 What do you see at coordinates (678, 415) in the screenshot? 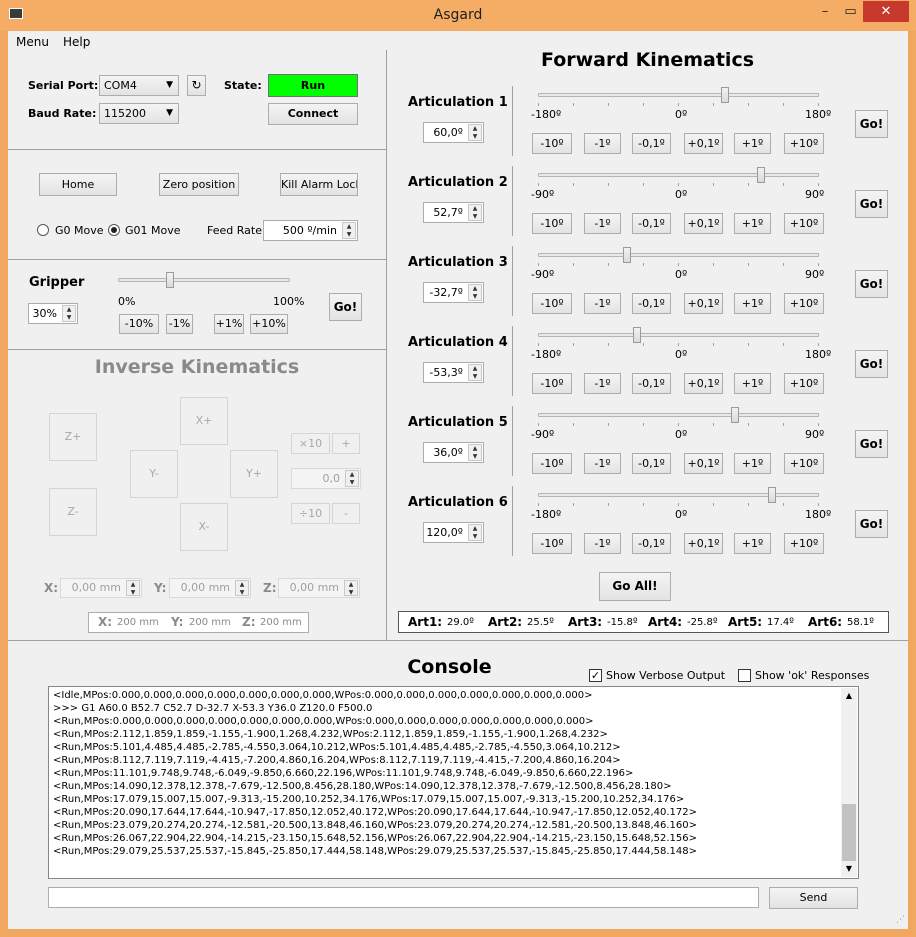
I see `articulation-5-slider-track` at bounding box center [678, 415].